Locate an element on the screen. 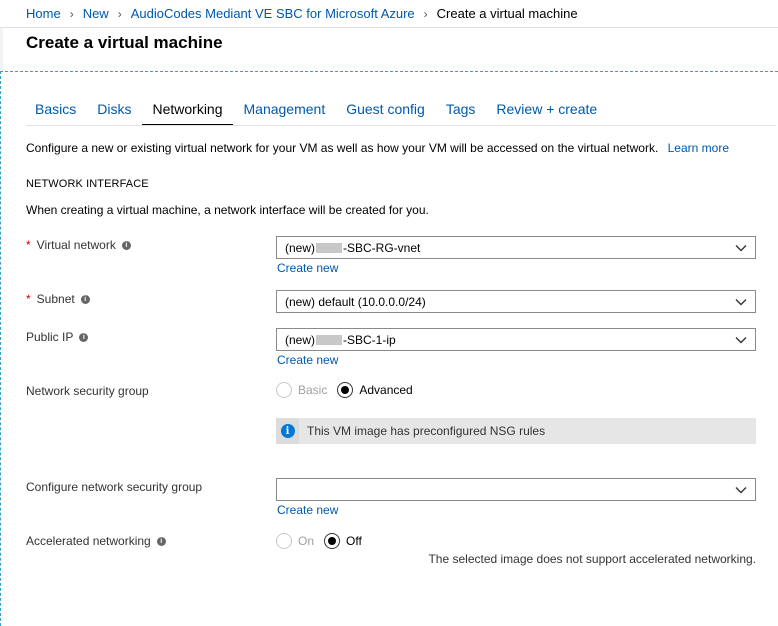 The width and height of the screenshot is (778, 626). breadcrumb-current: Create a virtual machine is located at coordinates (507, 13).